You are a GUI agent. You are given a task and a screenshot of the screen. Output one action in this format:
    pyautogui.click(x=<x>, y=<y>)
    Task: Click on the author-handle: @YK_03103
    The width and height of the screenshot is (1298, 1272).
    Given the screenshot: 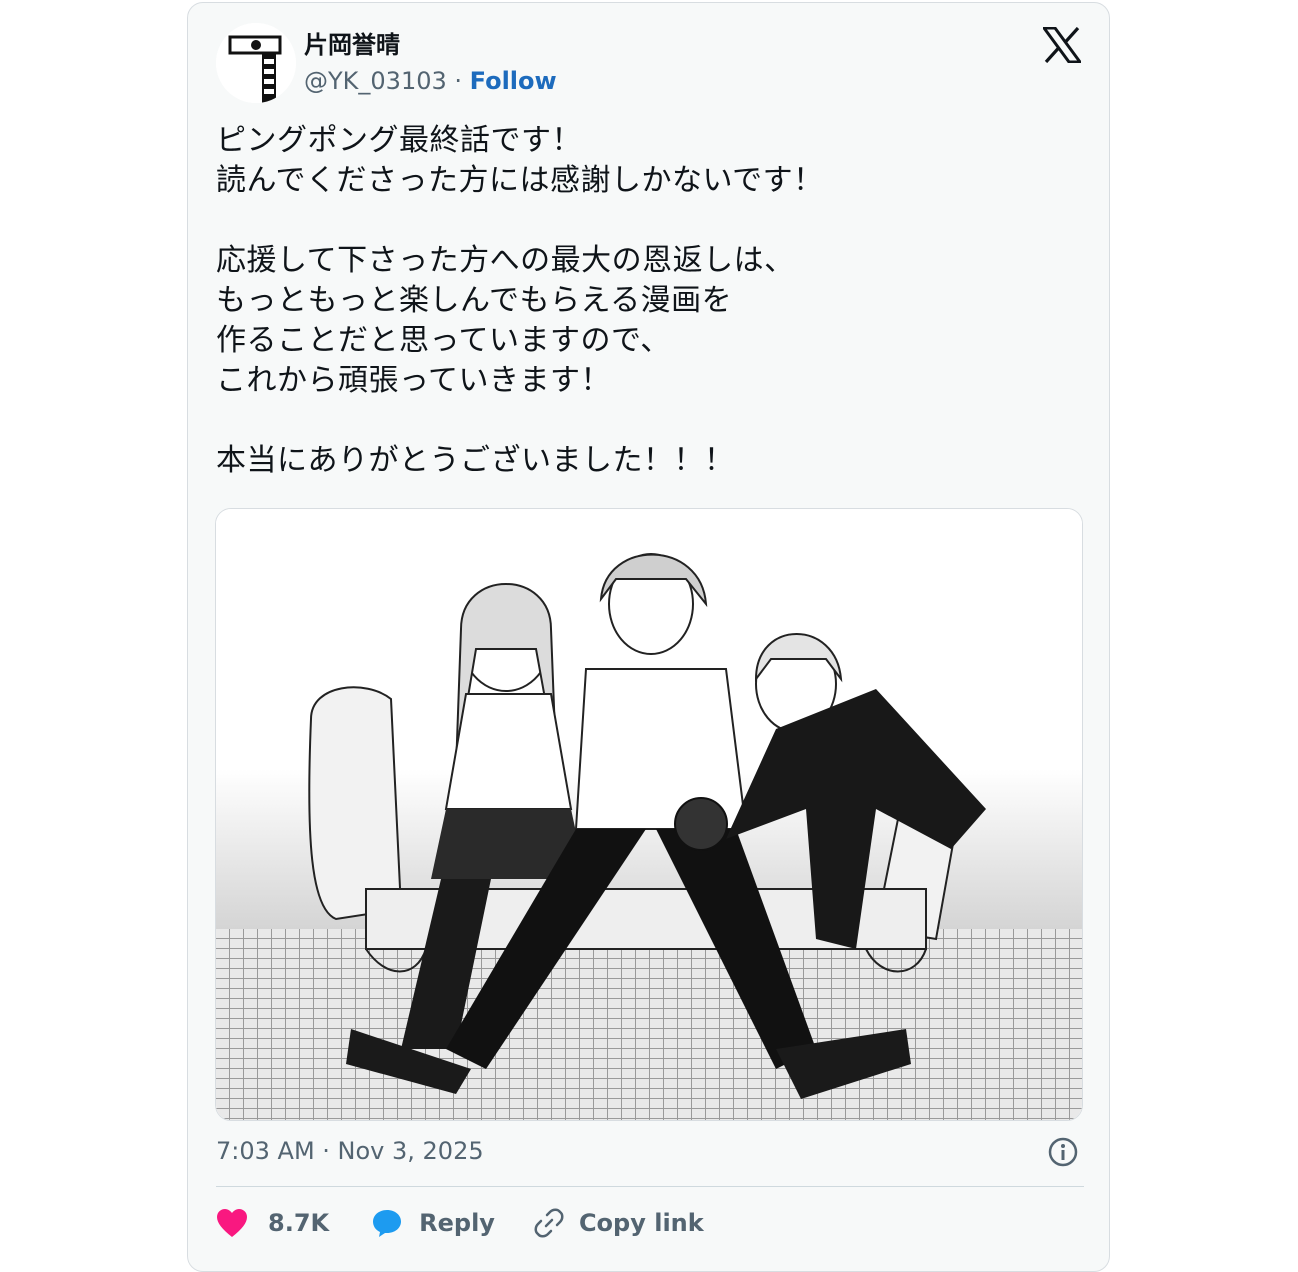 What is the action you would take?
    pyautogui.click(x=375, y=81)
    